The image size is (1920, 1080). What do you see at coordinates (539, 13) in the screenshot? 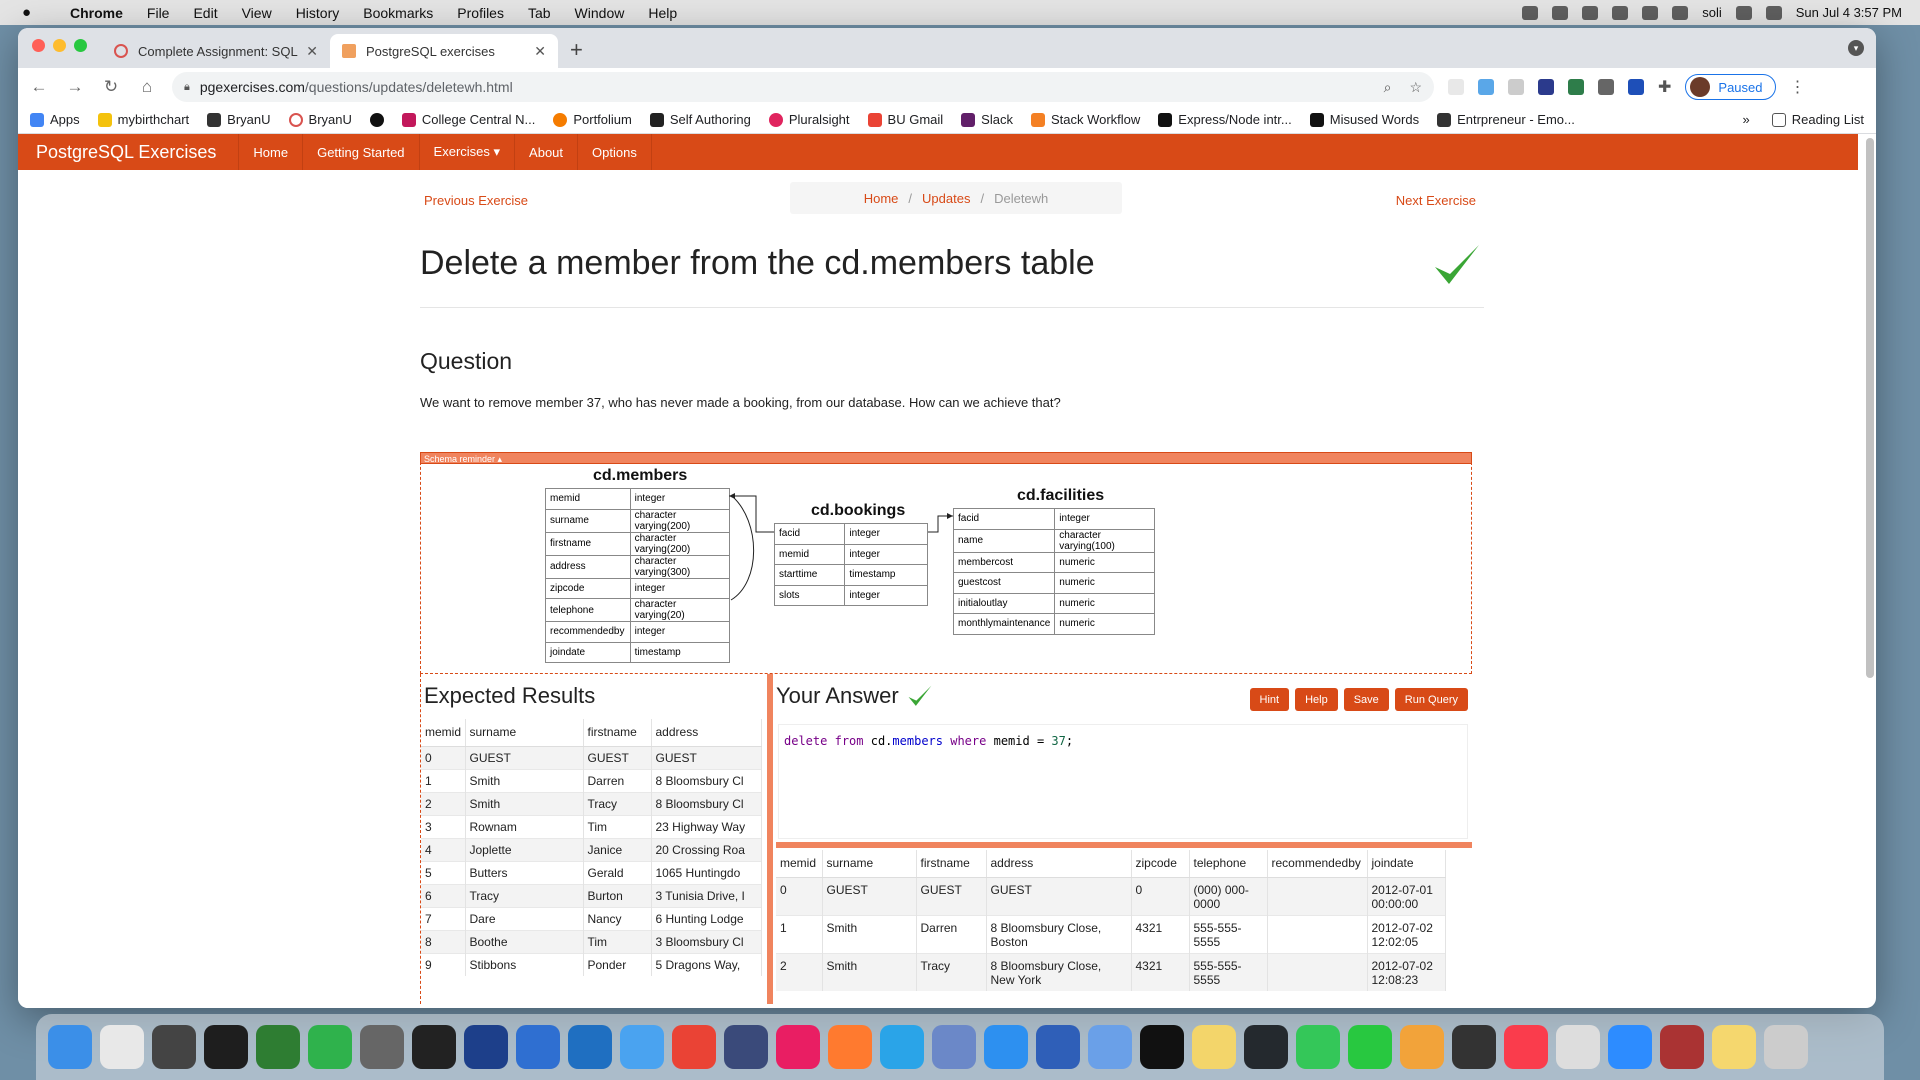
I see `menu-tab: Tab` at bounding box center [539, 13].